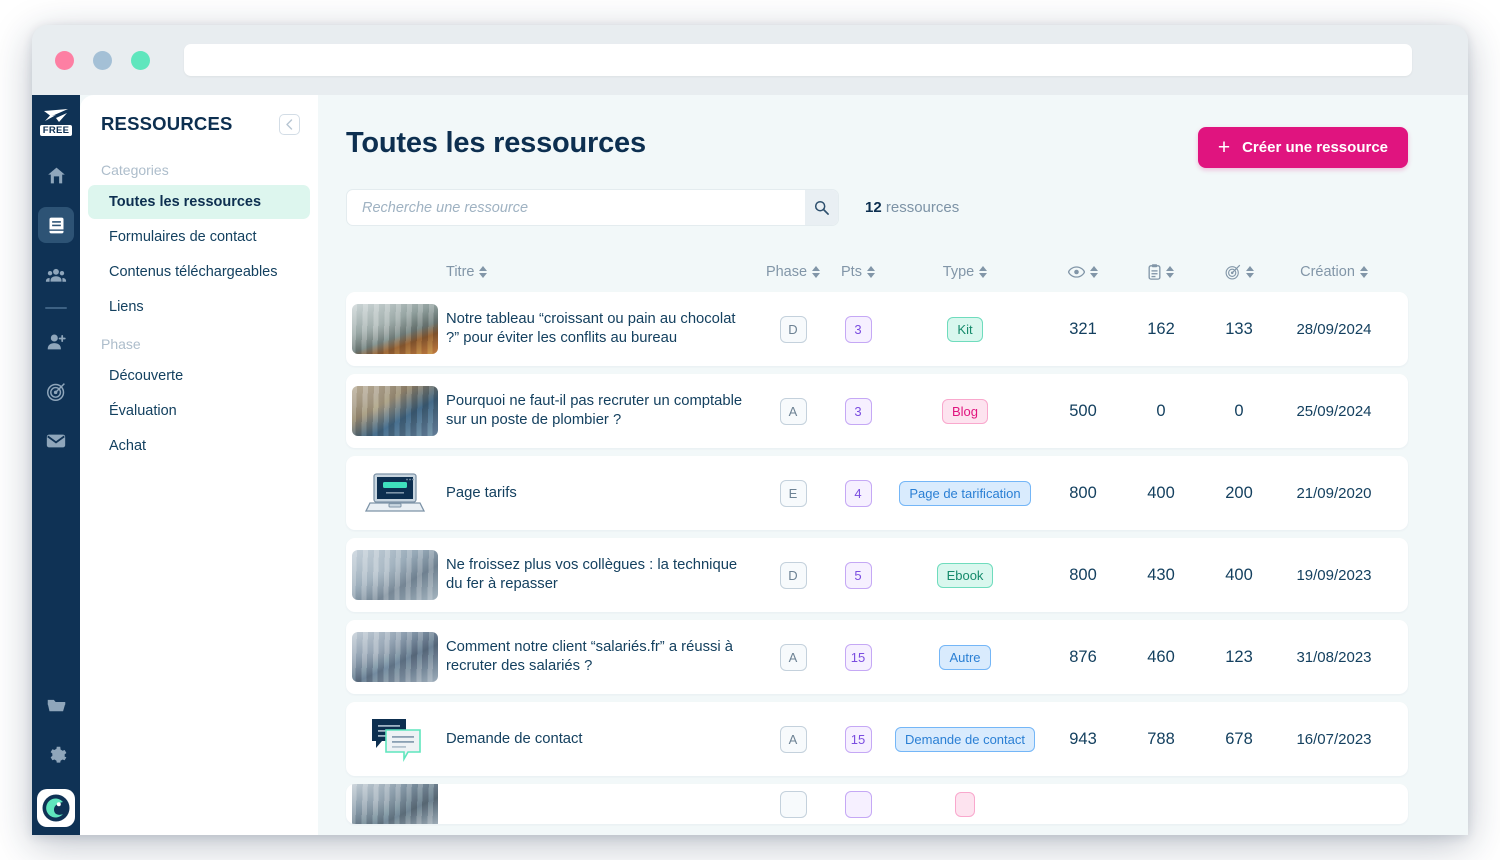  Describe the element at coordinates (821, 207) in the screenshot. I see `search-button` at that location.